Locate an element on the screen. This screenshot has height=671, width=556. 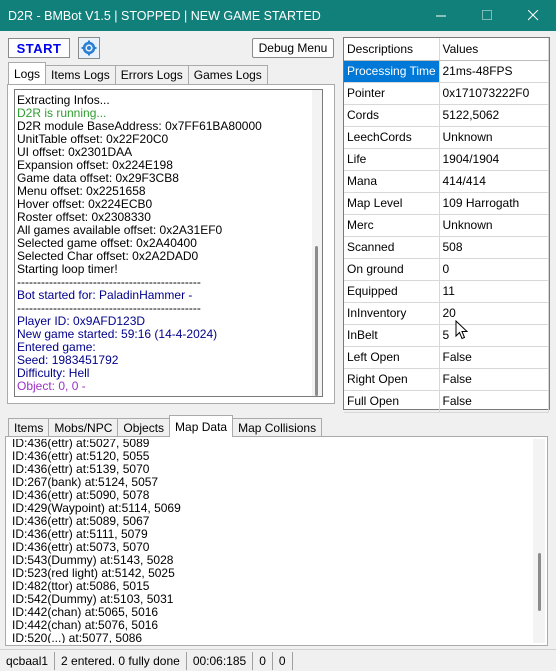
property-key: Full Open is located at coordinates (392, 401).